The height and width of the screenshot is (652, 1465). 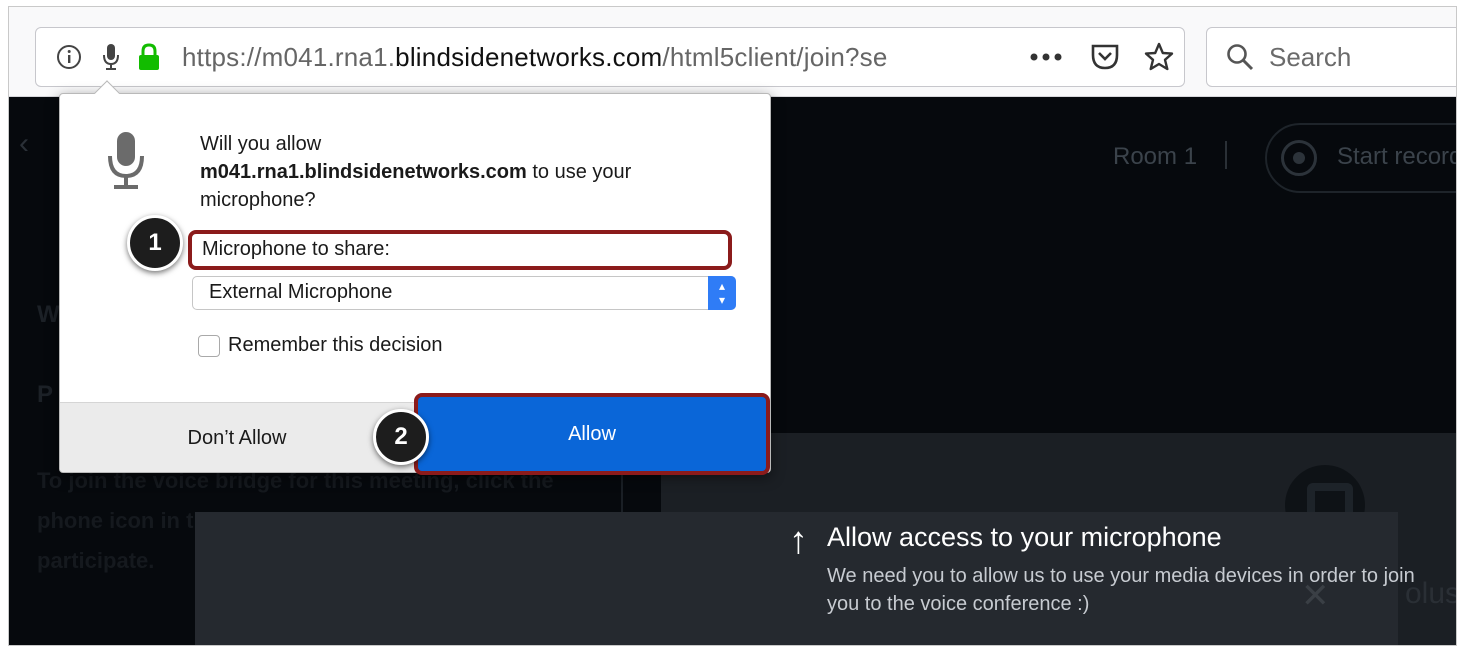 I want to click on url-path: /html5client/join?se, so click(x=775, y=57).